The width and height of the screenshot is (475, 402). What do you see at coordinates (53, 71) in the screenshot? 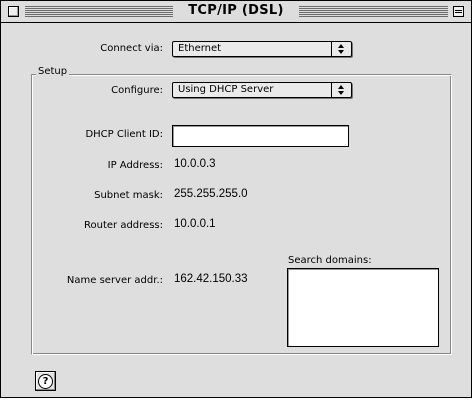
I see `setup-group-label: Setup` at bounding box center [53, 71].